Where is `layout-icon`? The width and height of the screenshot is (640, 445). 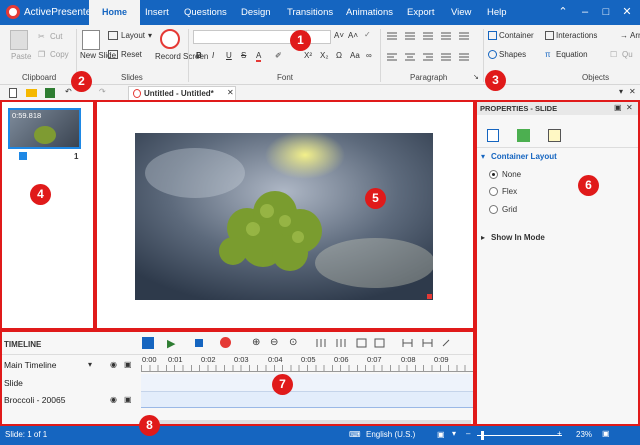
layout-icon is located at coordinates (113, 35).